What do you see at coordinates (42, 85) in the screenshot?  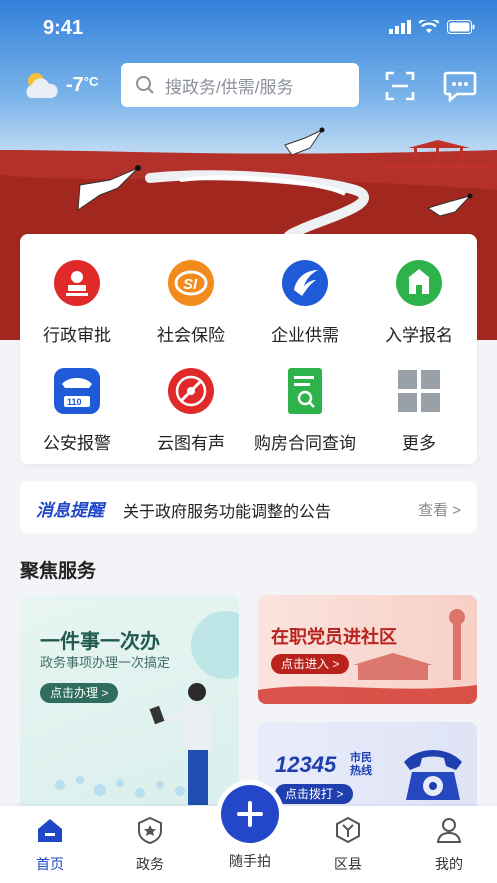 I see `cloud-sun-icon` at bounding box center [42, 85].